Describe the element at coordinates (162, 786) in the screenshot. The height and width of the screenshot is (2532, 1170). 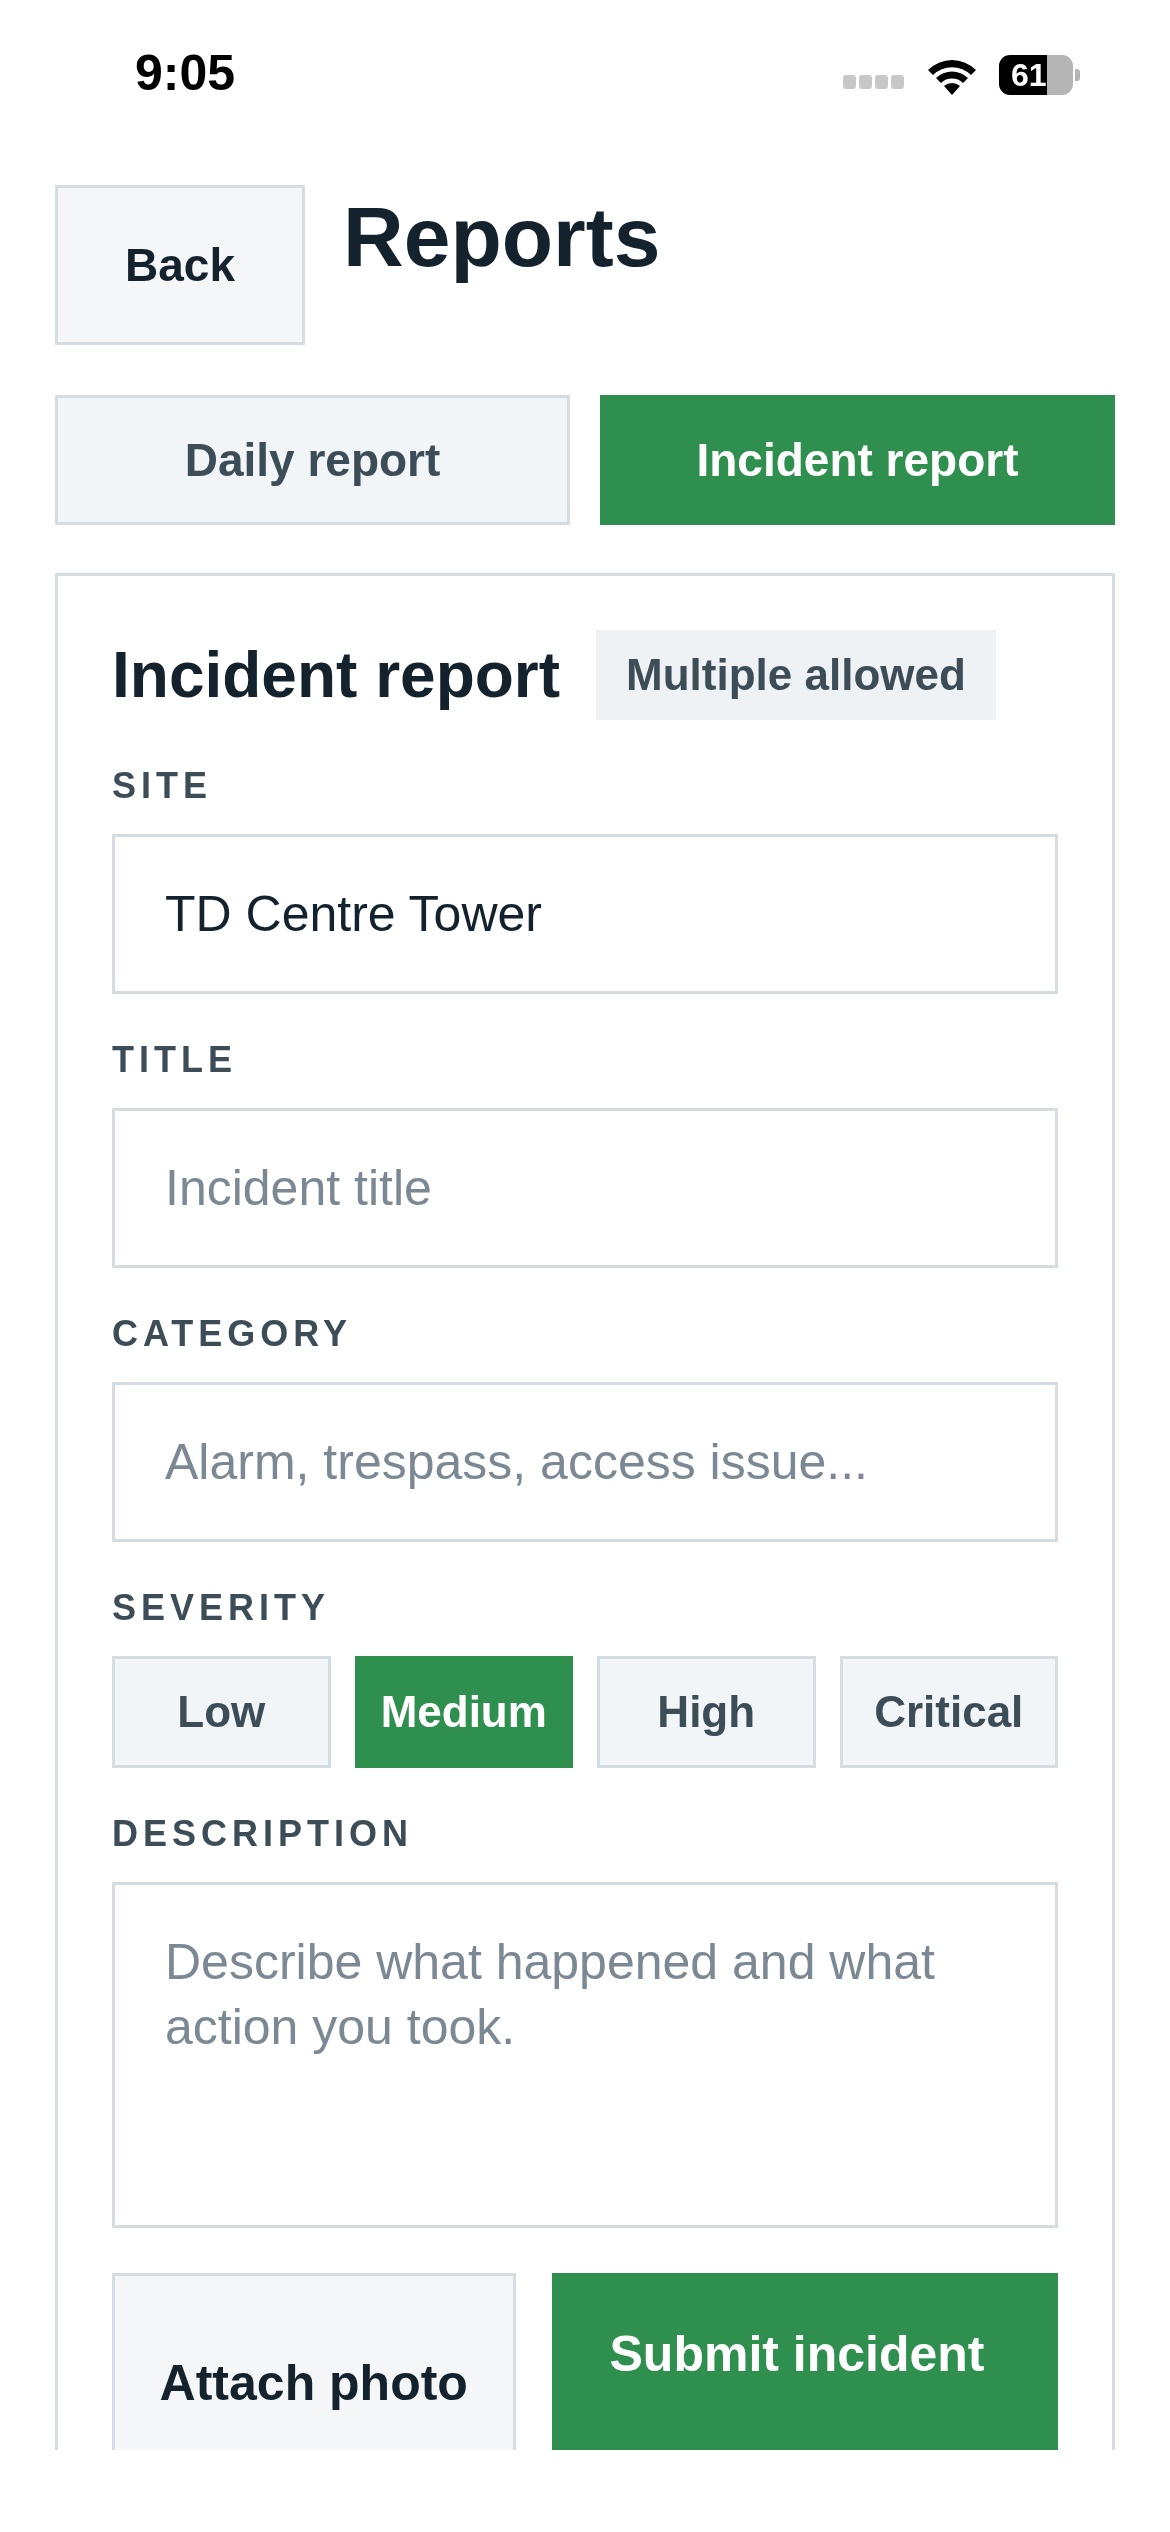
I see `field-label: SITE` at that location.